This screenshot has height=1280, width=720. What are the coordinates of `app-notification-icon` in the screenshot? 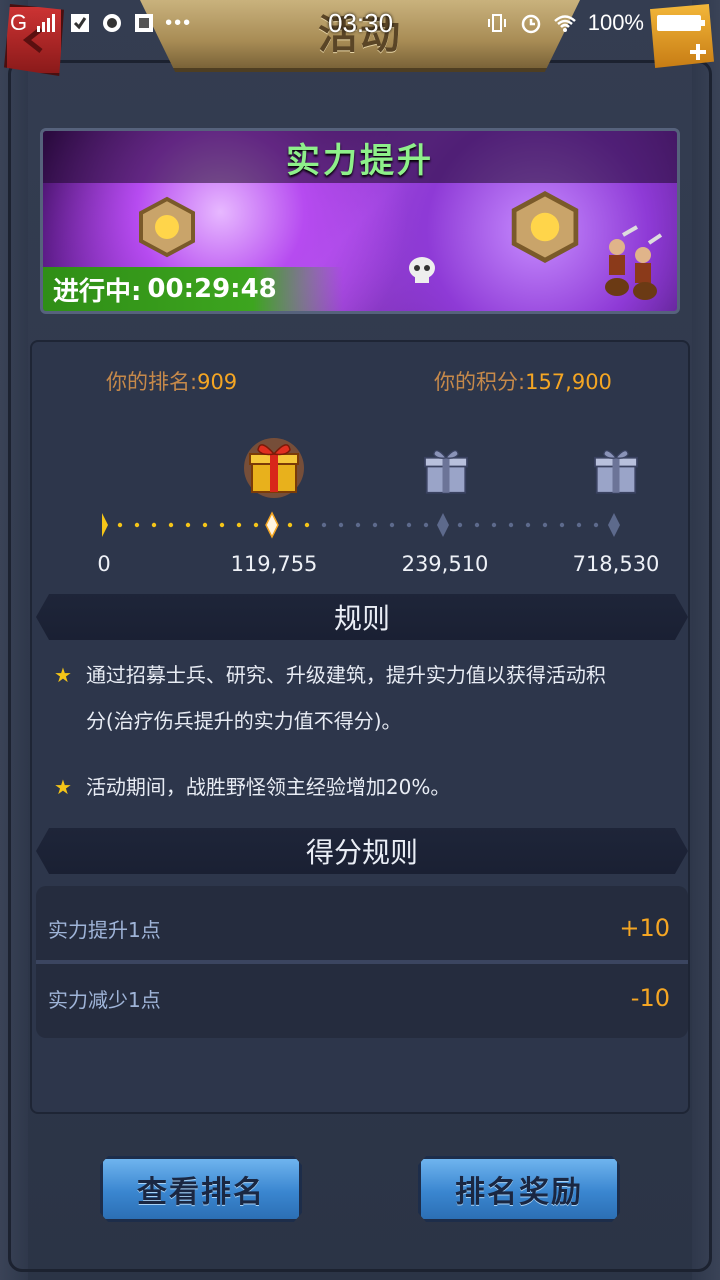 It's located at (144, 23).